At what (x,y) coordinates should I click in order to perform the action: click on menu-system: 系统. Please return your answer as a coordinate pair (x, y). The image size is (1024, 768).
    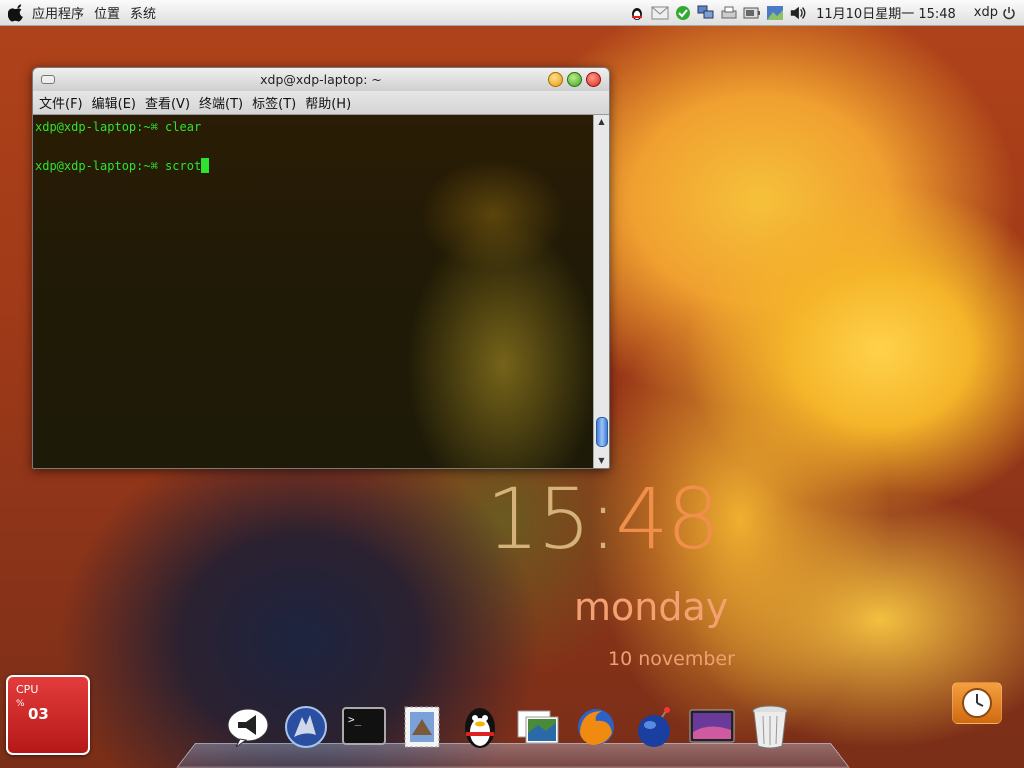
    Looking at the image, I should click on (143, 12).